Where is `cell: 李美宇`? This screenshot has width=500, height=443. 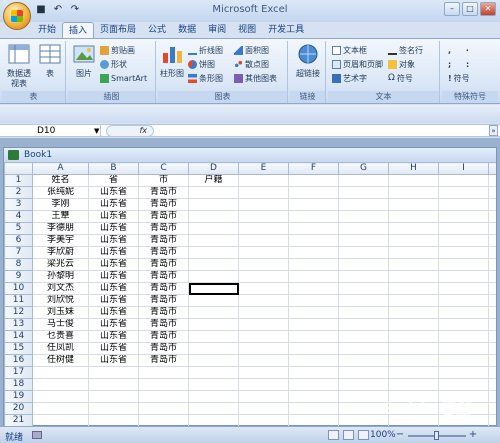
cell: 李美宇 is located at coordinates (60, 240).